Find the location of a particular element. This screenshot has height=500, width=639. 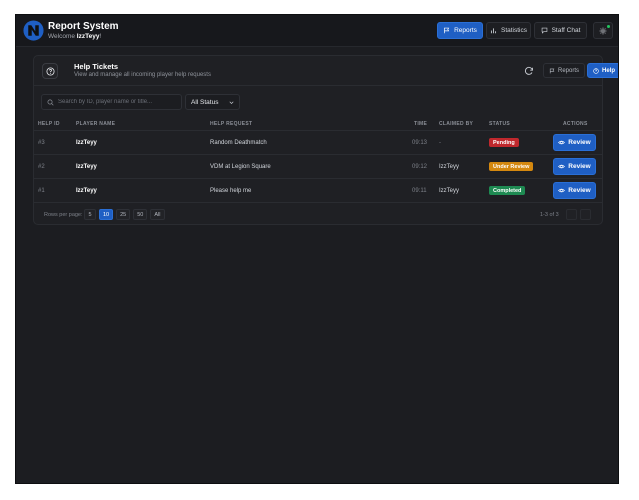

welcome-suffix: ! is located at coordinates (100, 36).